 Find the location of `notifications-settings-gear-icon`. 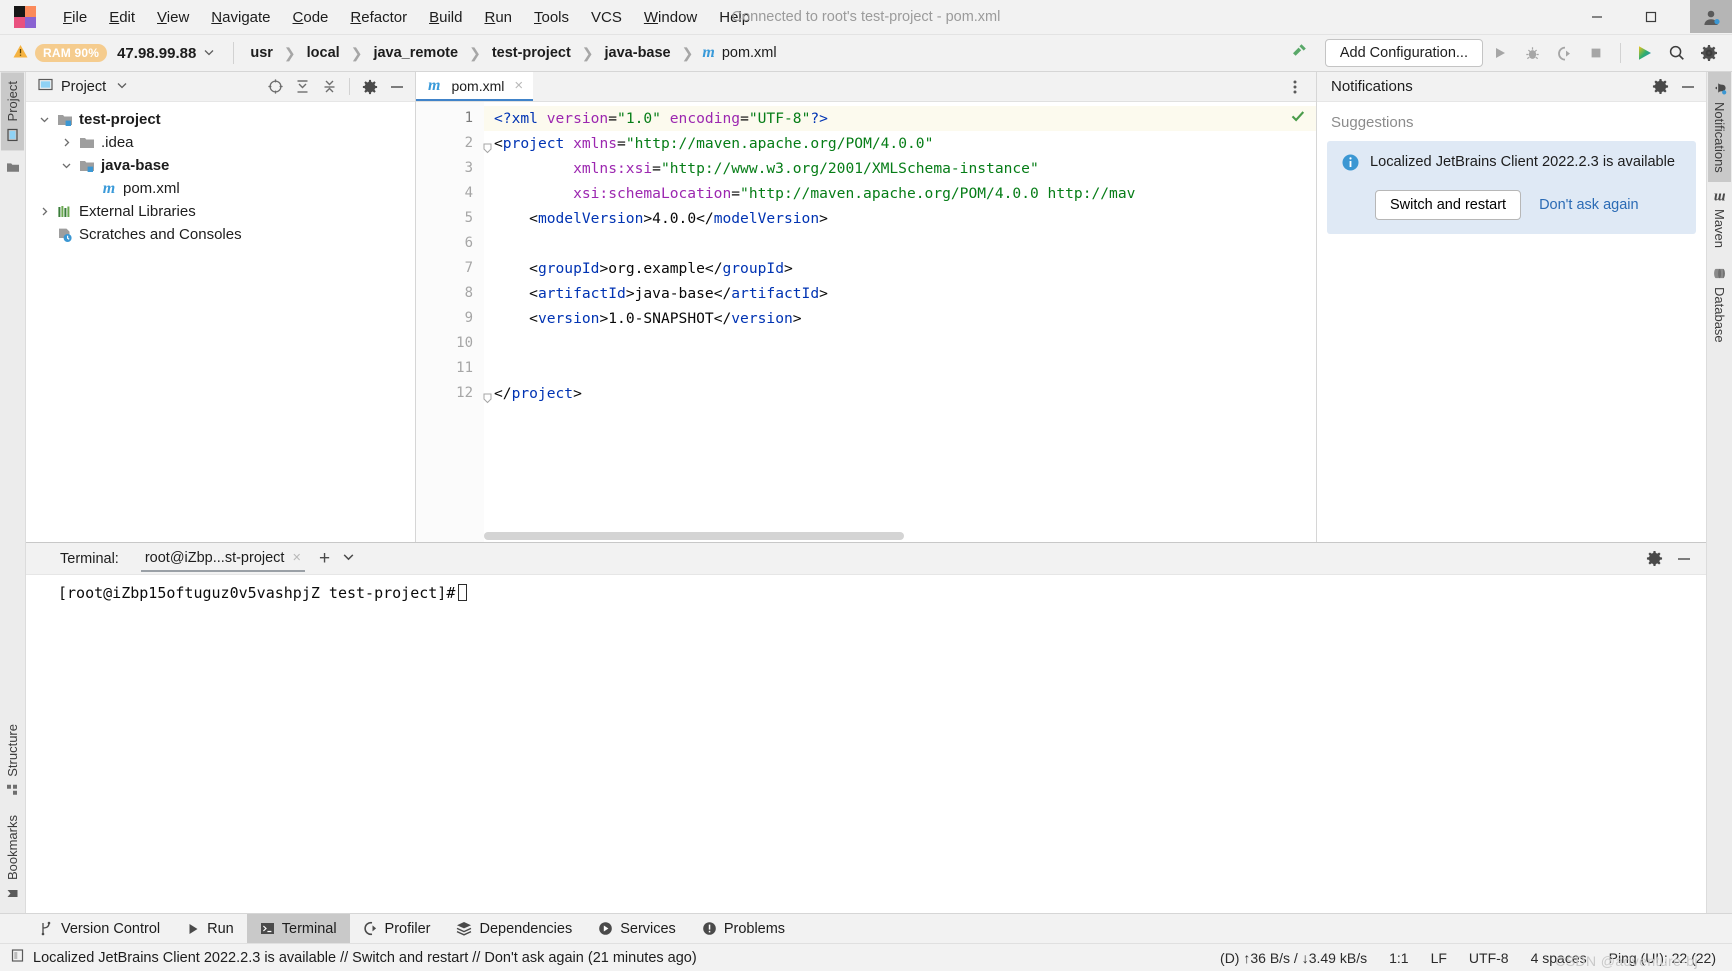

notifications-settings-gear-icon is located at coordinates (1660, 87).